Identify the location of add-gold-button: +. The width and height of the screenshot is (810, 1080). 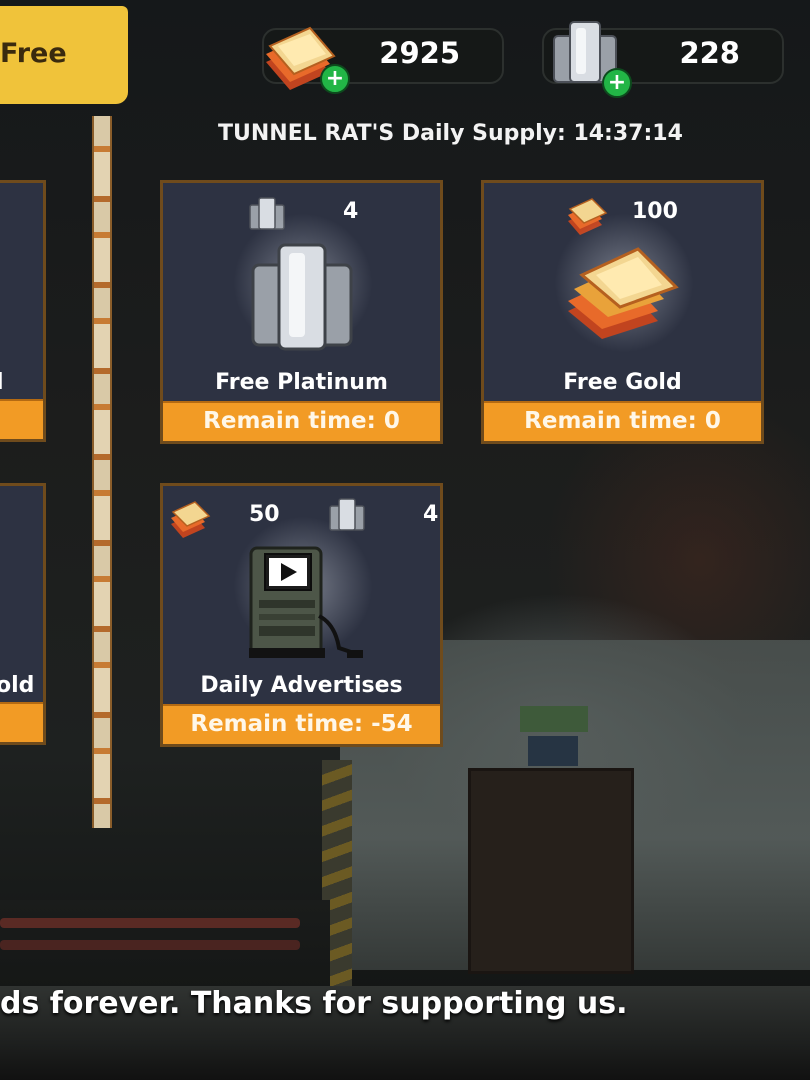
(335, 79).